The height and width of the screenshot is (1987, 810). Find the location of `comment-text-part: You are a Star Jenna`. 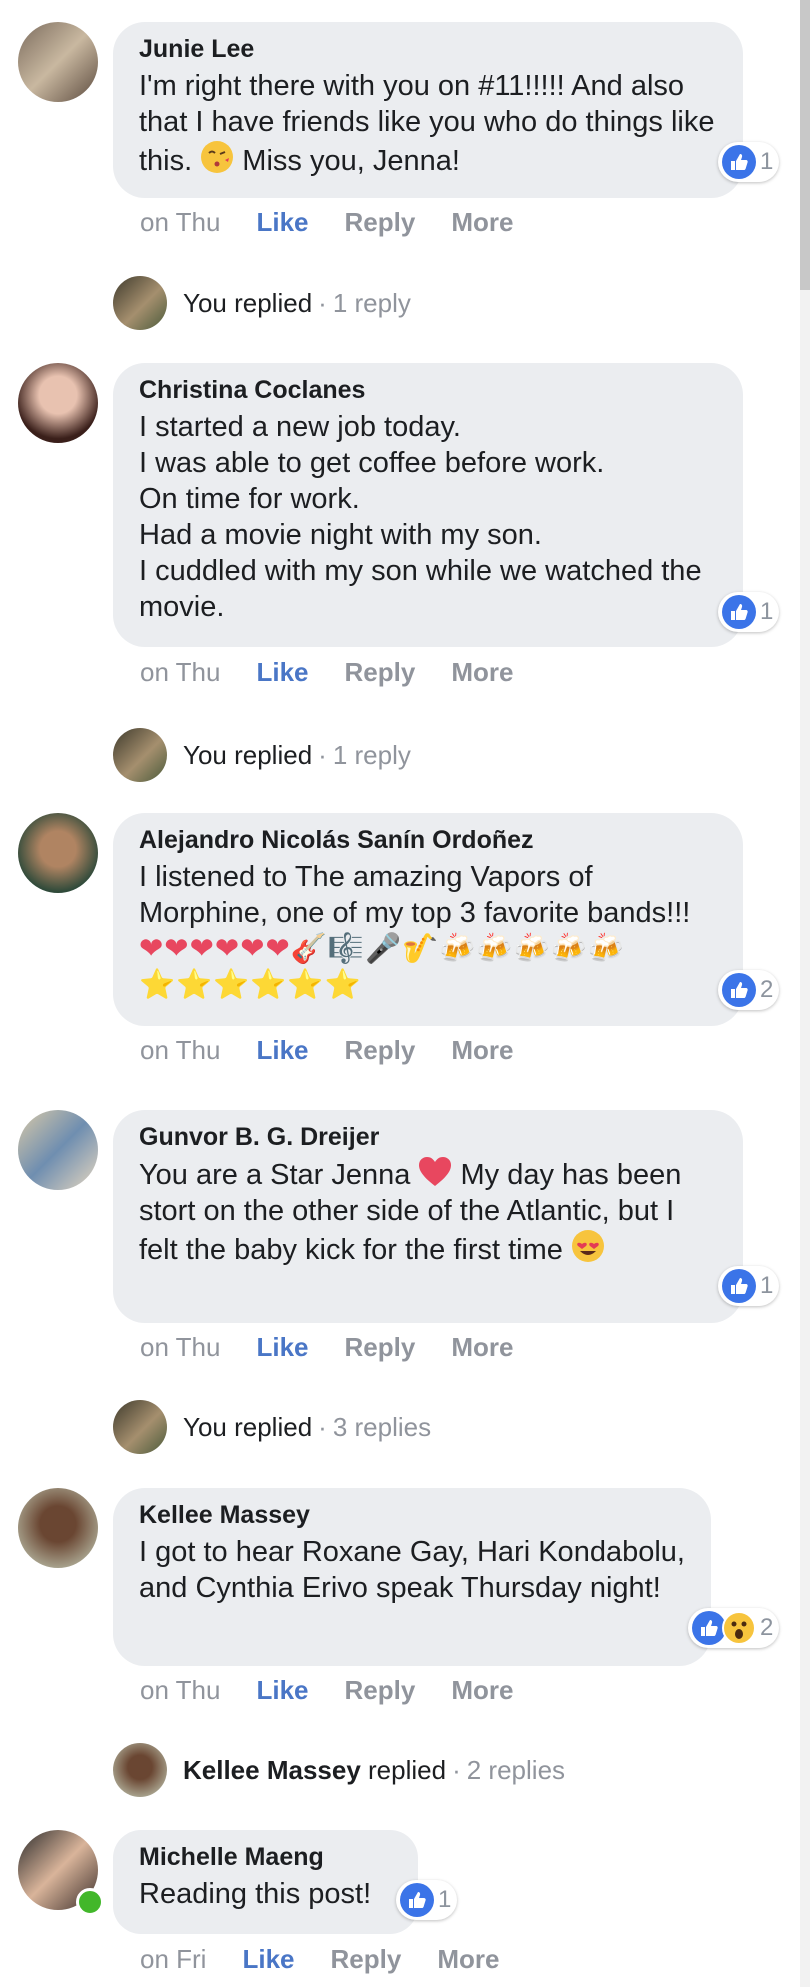

comment-text-part: You are a Star Jenna is located at coordinates (279, 1175).